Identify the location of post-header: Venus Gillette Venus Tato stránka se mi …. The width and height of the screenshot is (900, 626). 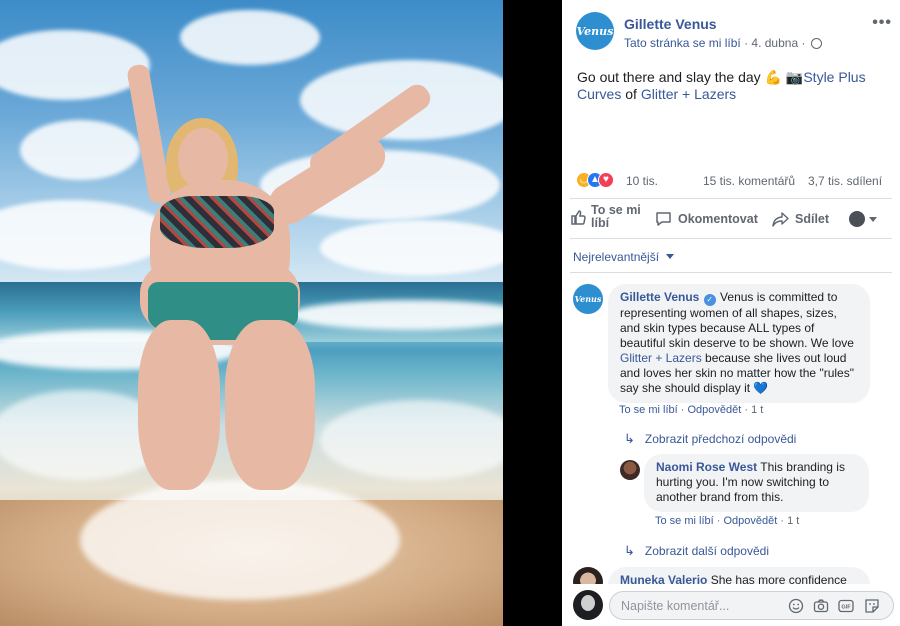
(734, 34).